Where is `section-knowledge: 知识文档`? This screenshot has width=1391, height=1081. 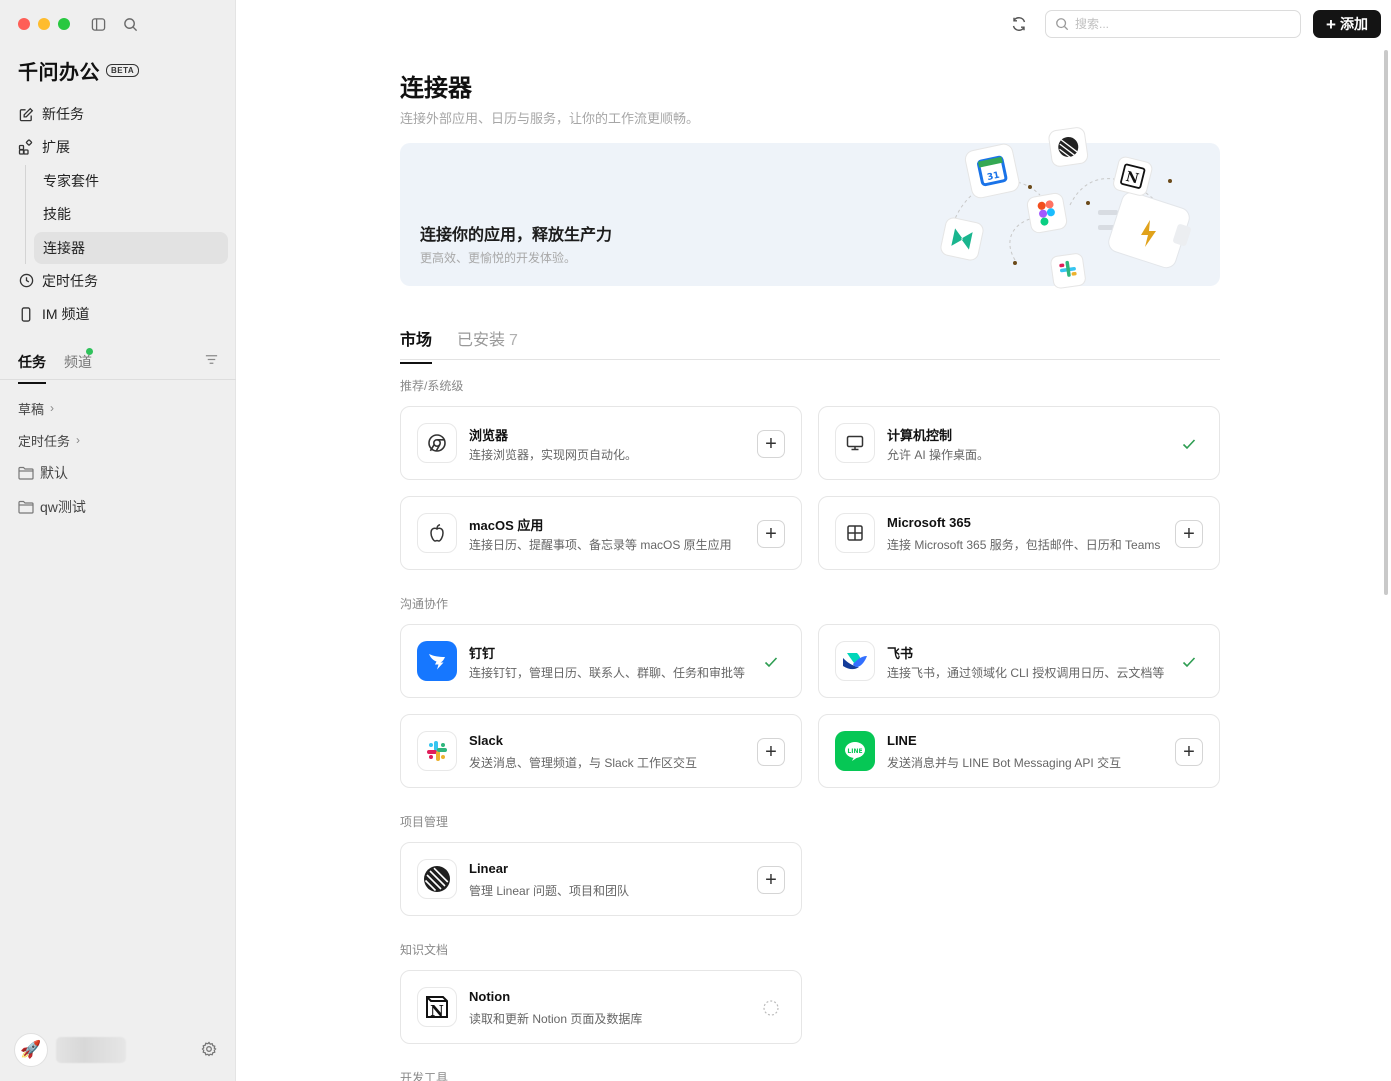
section-knowledge: 知识文档 is located at coordinates (424, 950).